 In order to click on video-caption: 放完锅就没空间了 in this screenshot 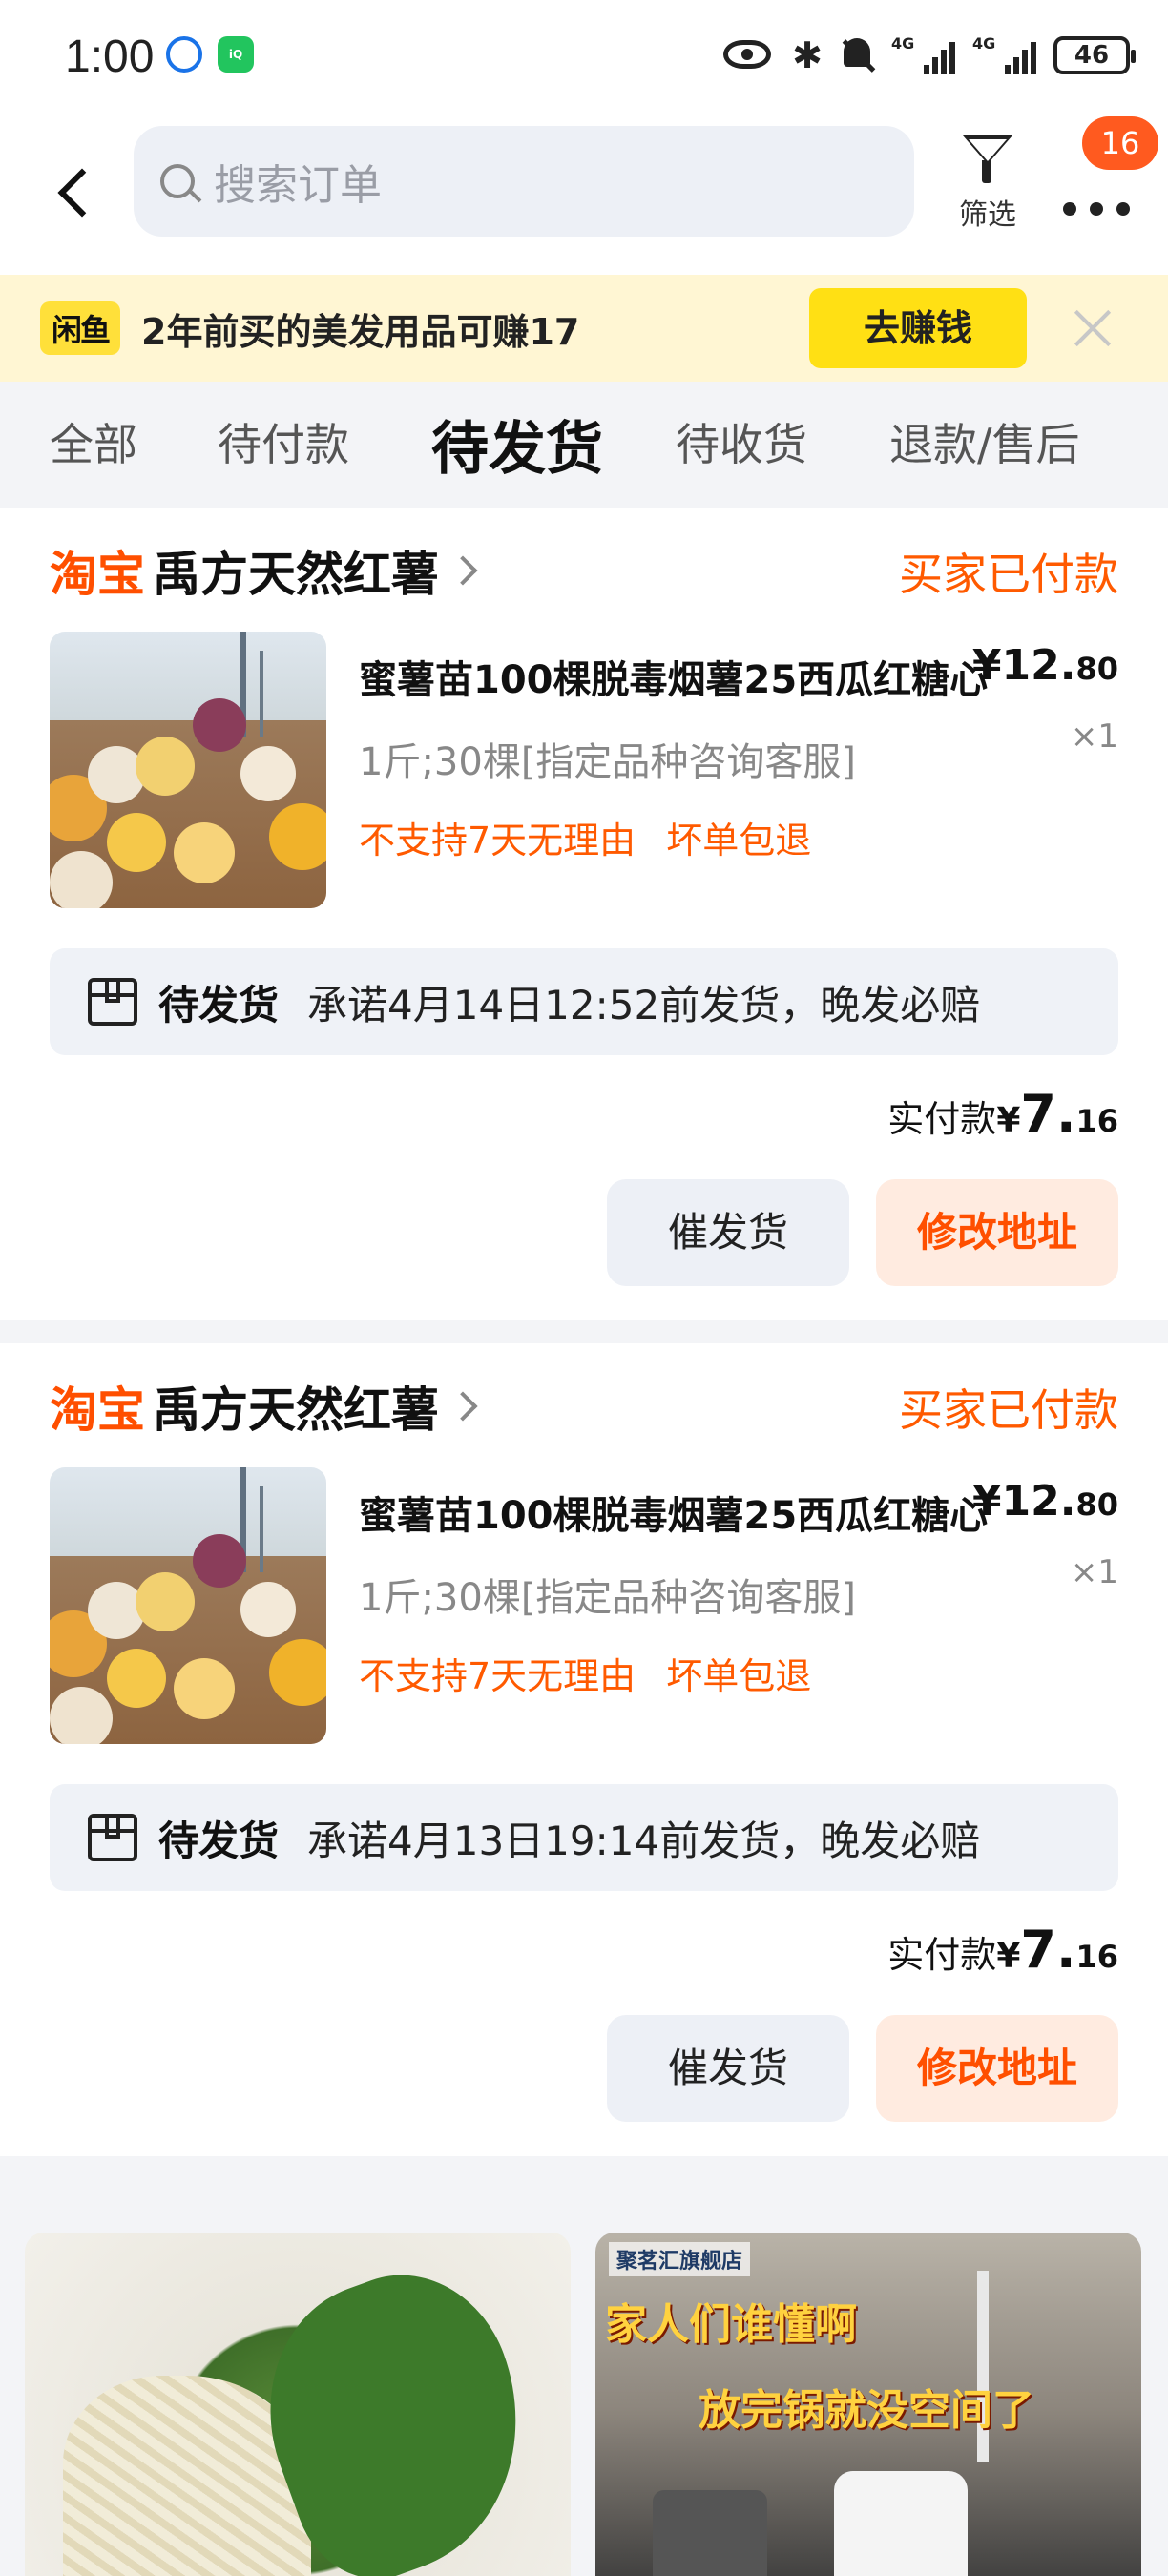, I will do `click(866, 2410)`.